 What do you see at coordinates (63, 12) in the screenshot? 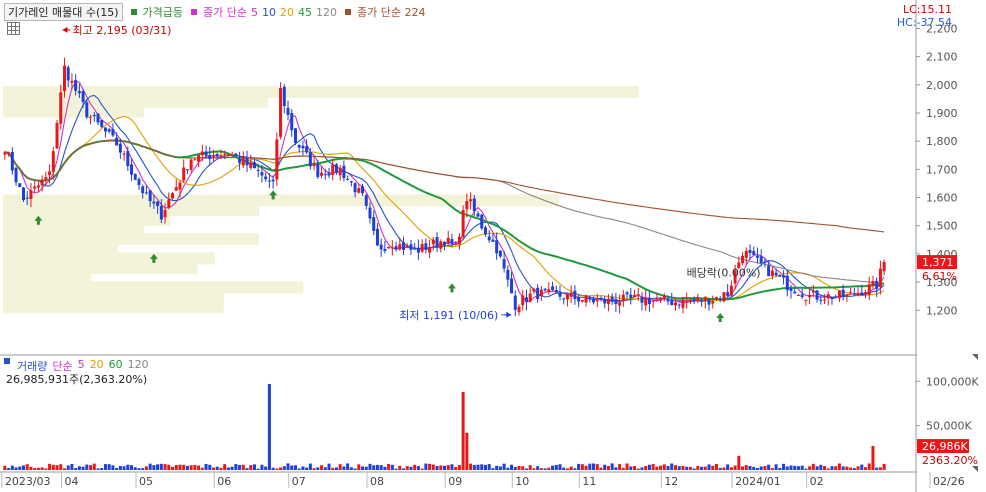
I see `chart-title: 기가레인 매물대 수(15)` at bounding box center [63, 12].